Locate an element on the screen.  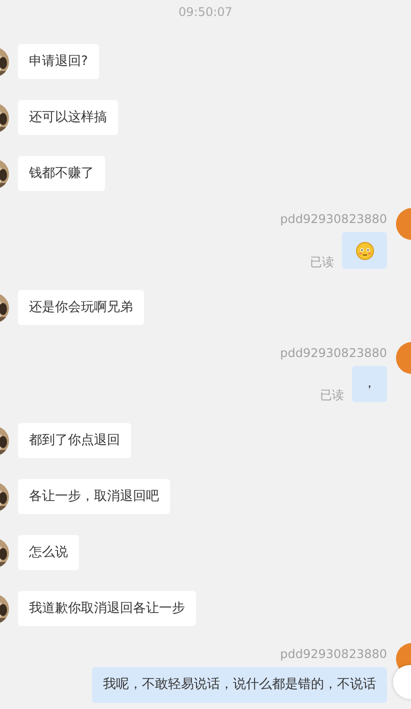
message-bubble: 都到了你点退回 is located at coordinates (74, 440).